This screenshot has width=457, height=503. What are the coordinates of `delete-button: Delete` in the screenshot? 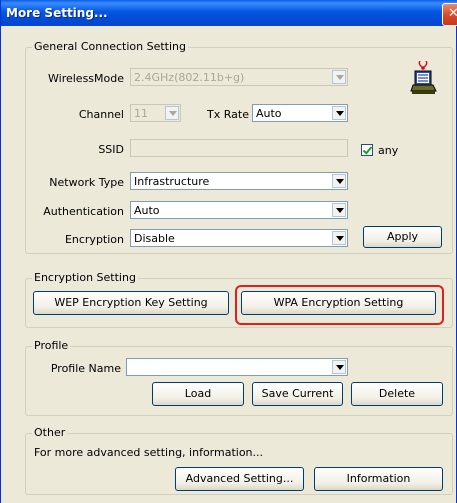 It's located at (397, 394).